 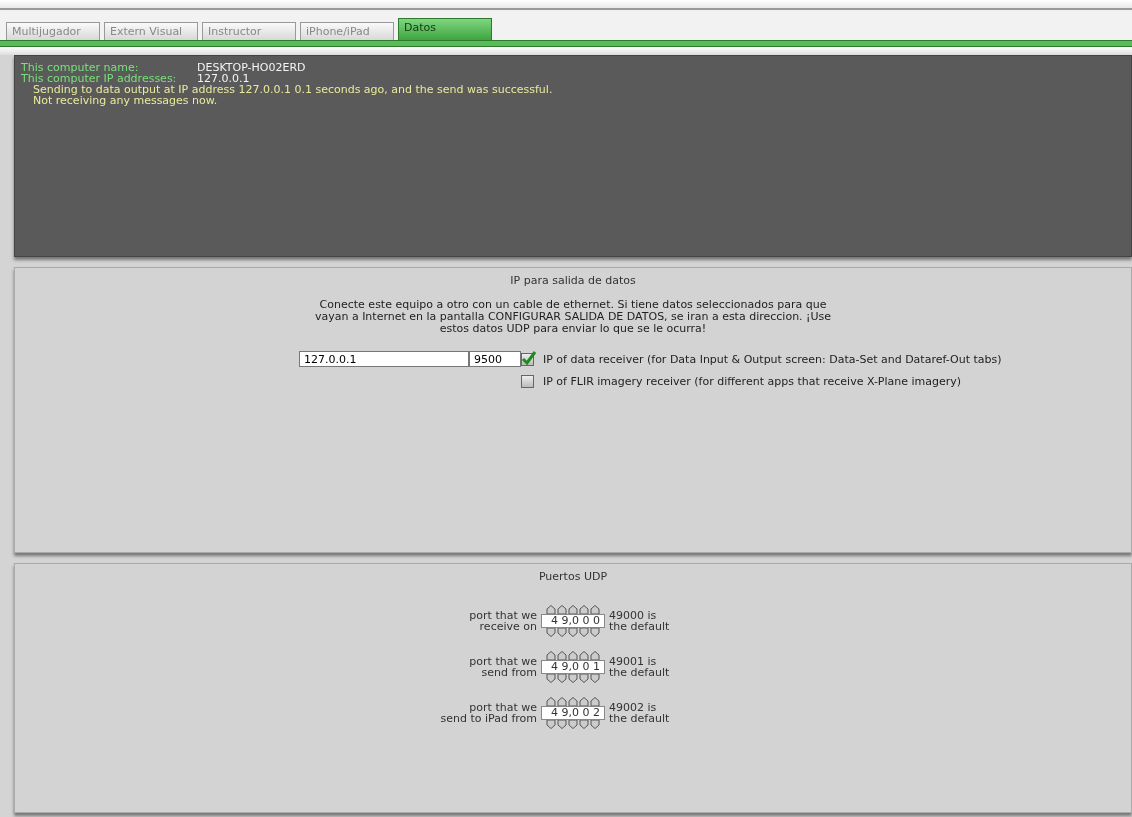 I want to click on section-title: Puertos UDP, so click(x=573, y=576).